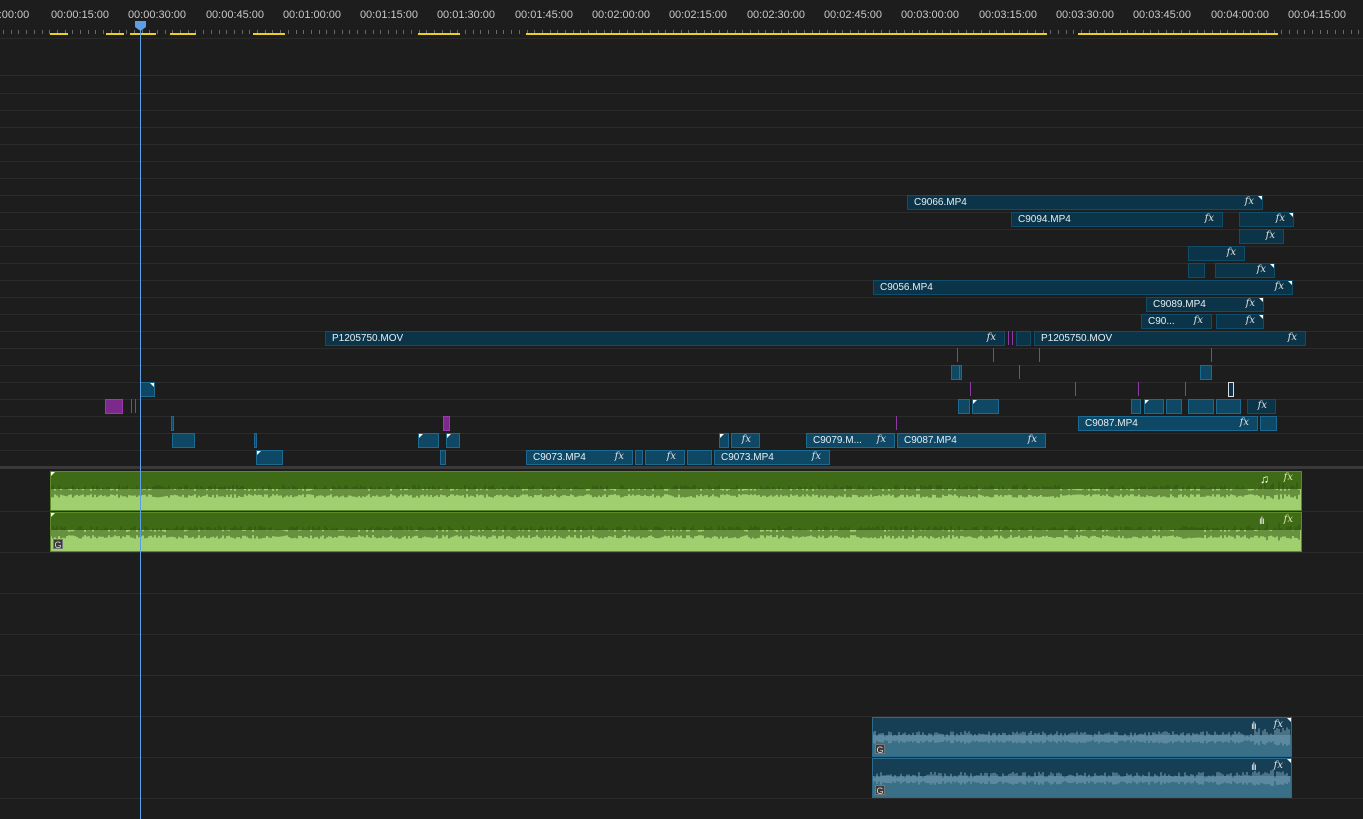  Describe the element at coordinates (676, 491) in the screenshot. I see `audio-clip-music: ♫ fx` at that location.